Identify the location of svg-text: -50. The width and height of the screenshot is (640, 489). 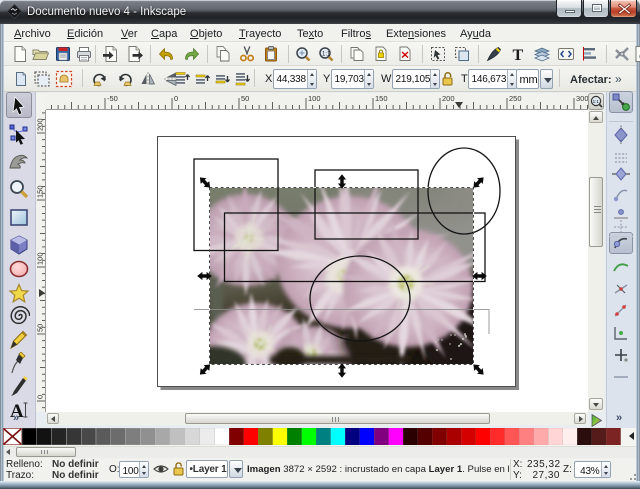
(112, 98).